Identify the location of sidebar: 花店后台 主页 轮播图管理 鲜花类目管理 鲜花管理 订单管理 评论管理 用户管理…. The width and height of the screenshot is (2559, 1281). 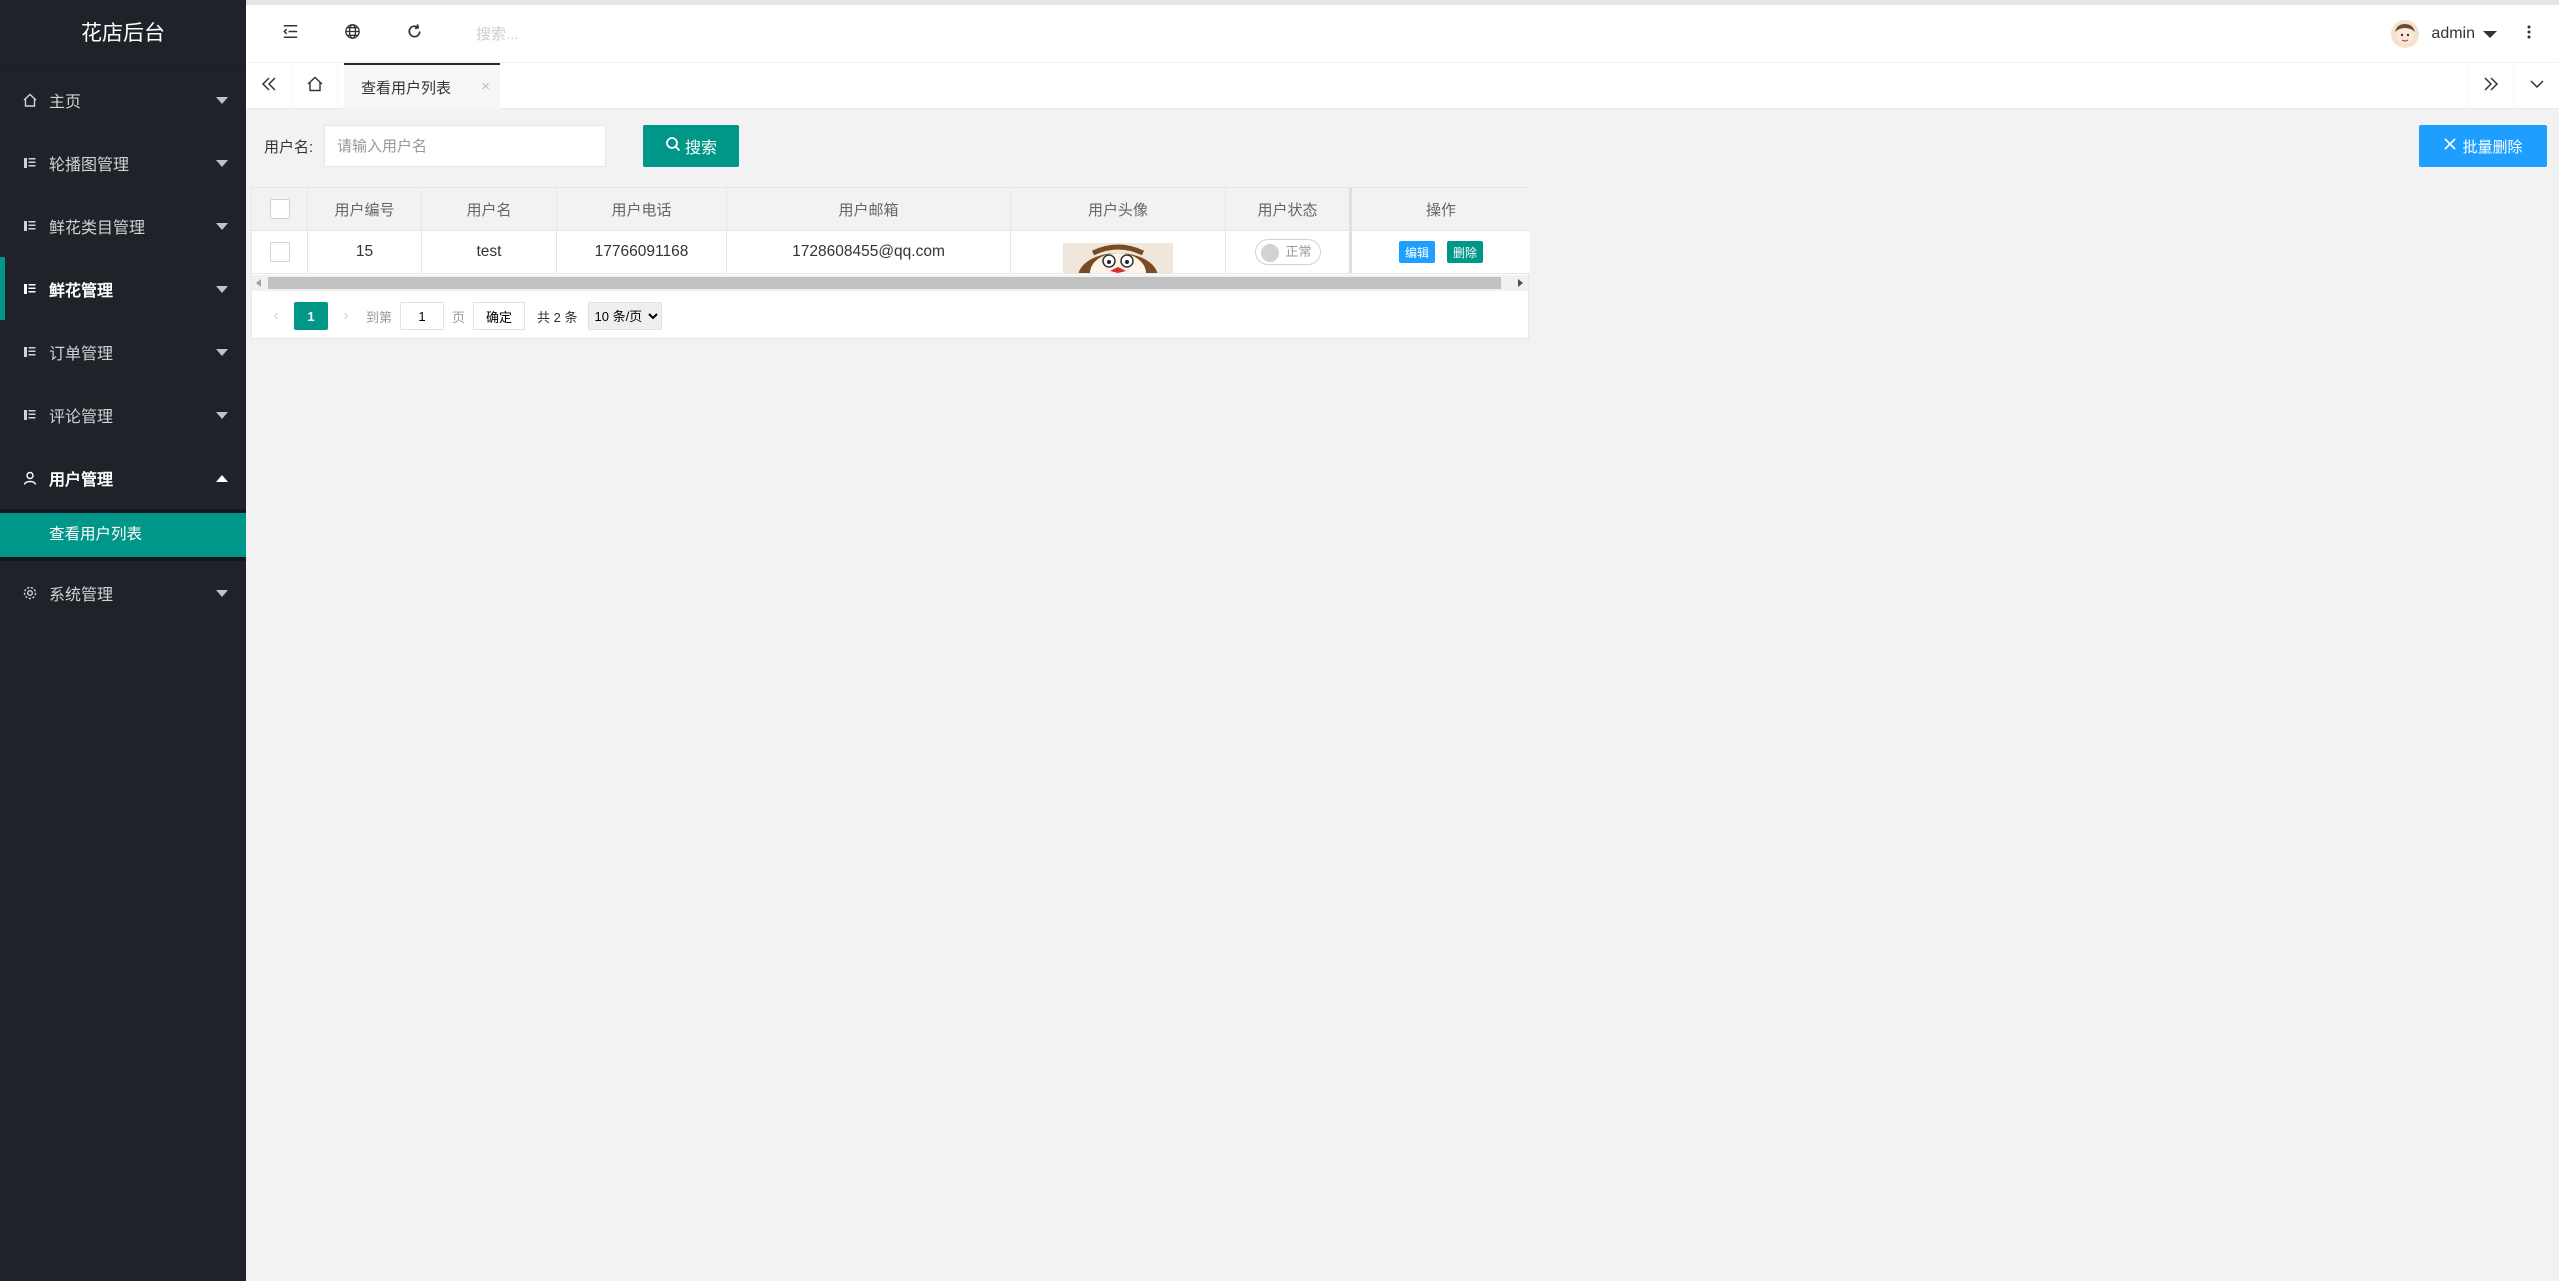
(123, 640).